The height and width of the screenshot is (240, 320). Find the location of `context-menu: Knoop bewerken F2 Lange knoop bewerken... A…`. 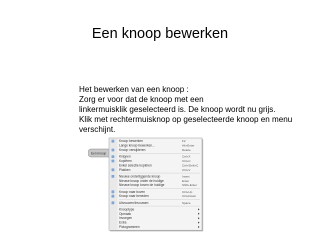

context-menu: Knoop bewerken F2 Lange knoop bewerken... A… is located at coordinates (156, 184).